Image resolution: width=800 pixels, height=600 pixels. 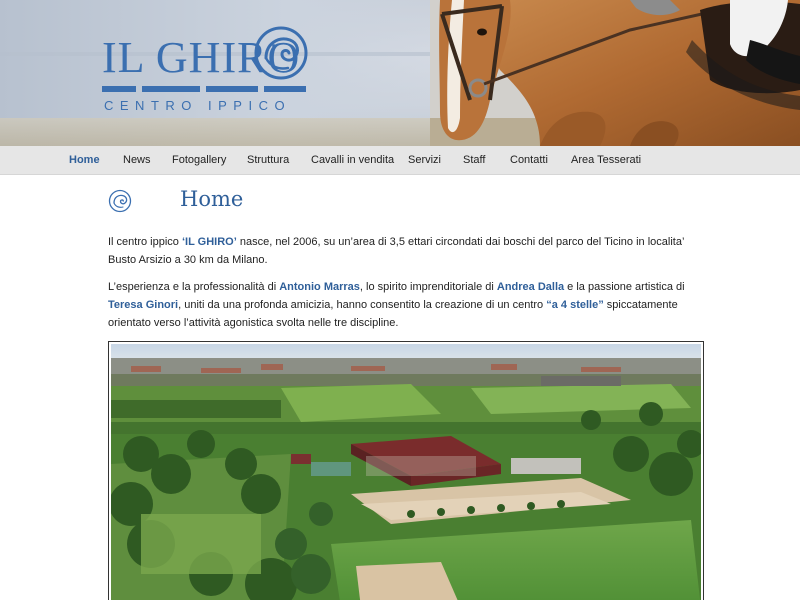 I want to click on centre-name: ‘IL GHIRO’, so click(x=209, y=242).